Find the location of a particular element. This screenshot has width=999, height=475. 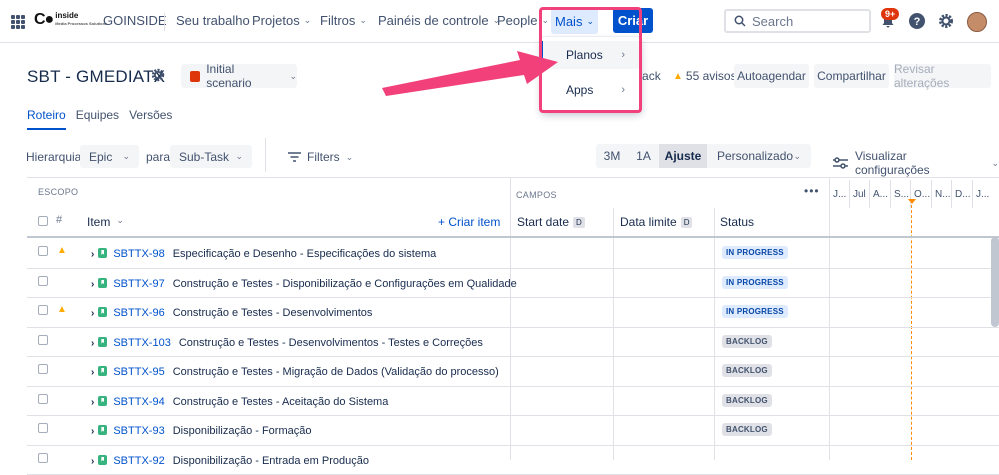

search-icon is located at coordinates (740, 21).